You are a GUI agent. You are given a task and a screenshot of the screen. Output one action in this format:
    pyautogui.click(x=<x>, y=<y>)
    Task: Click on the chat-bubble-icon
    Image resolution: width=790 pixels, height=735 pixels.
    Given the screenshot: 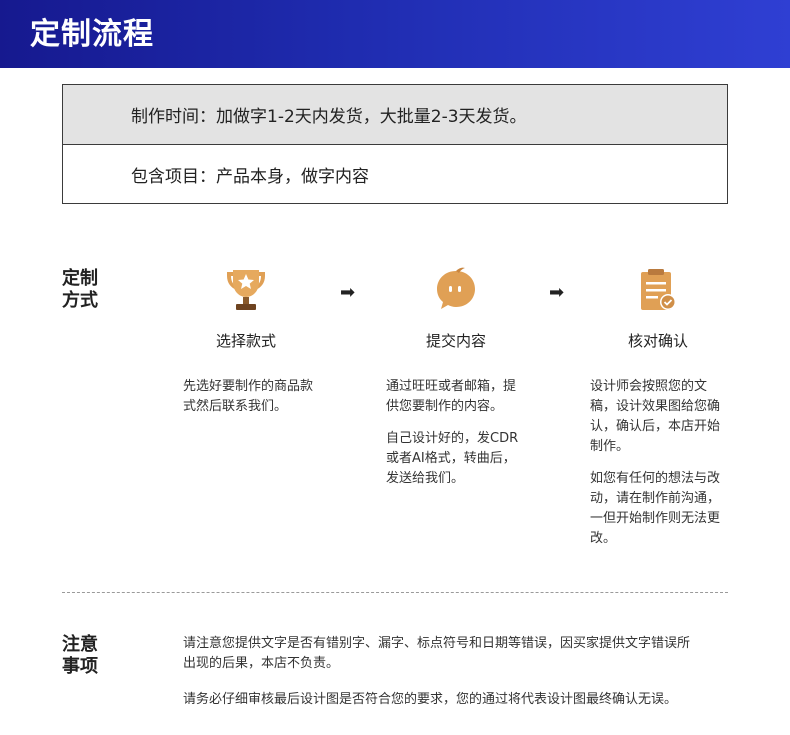 What is the action you would take?
    pyautogui.click(x=456, y=291)
    